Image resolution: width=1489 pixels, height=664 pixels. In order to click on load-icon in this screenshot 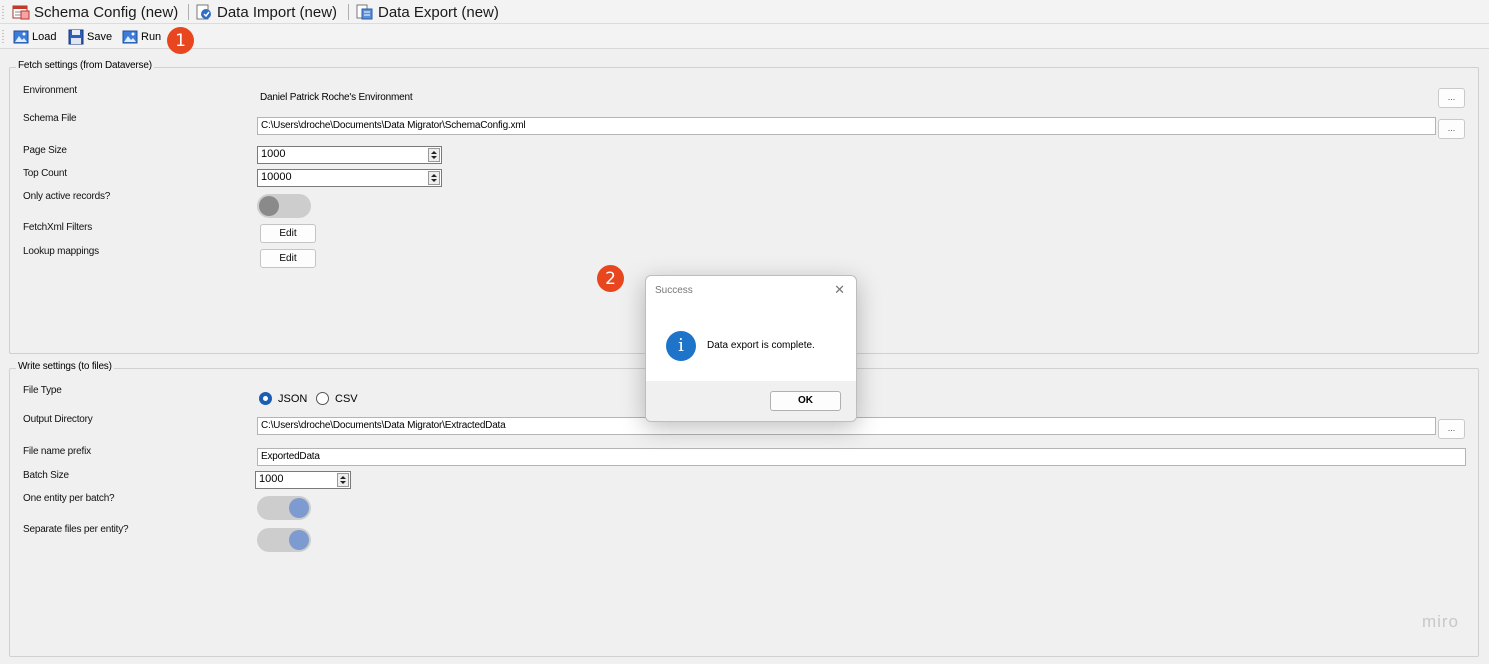, I will do `click(21, 37)`.